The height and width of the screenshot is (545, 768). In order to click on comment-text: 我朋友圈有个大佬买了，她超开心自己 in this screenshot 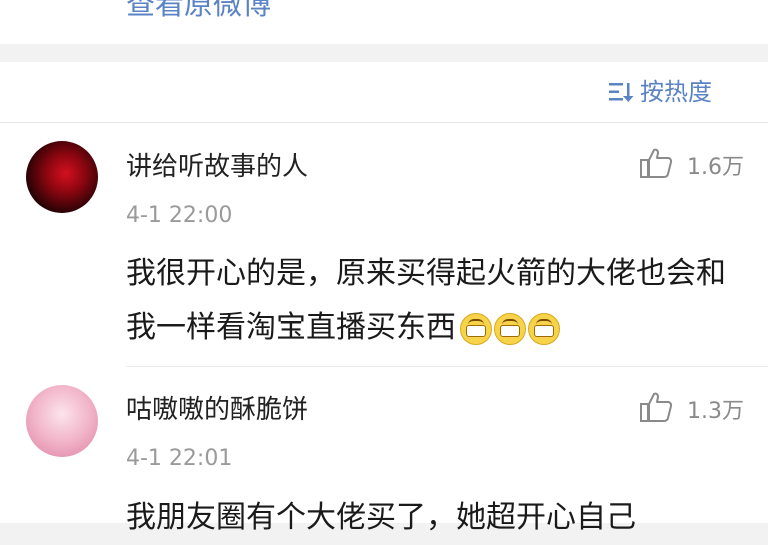, I will do `click(436, 518)`.